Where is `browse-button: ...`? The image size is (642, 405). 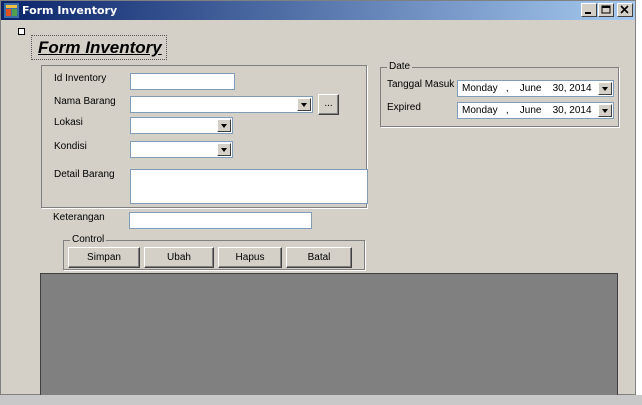 browse-button: ... is located at coordinates (328, 104).